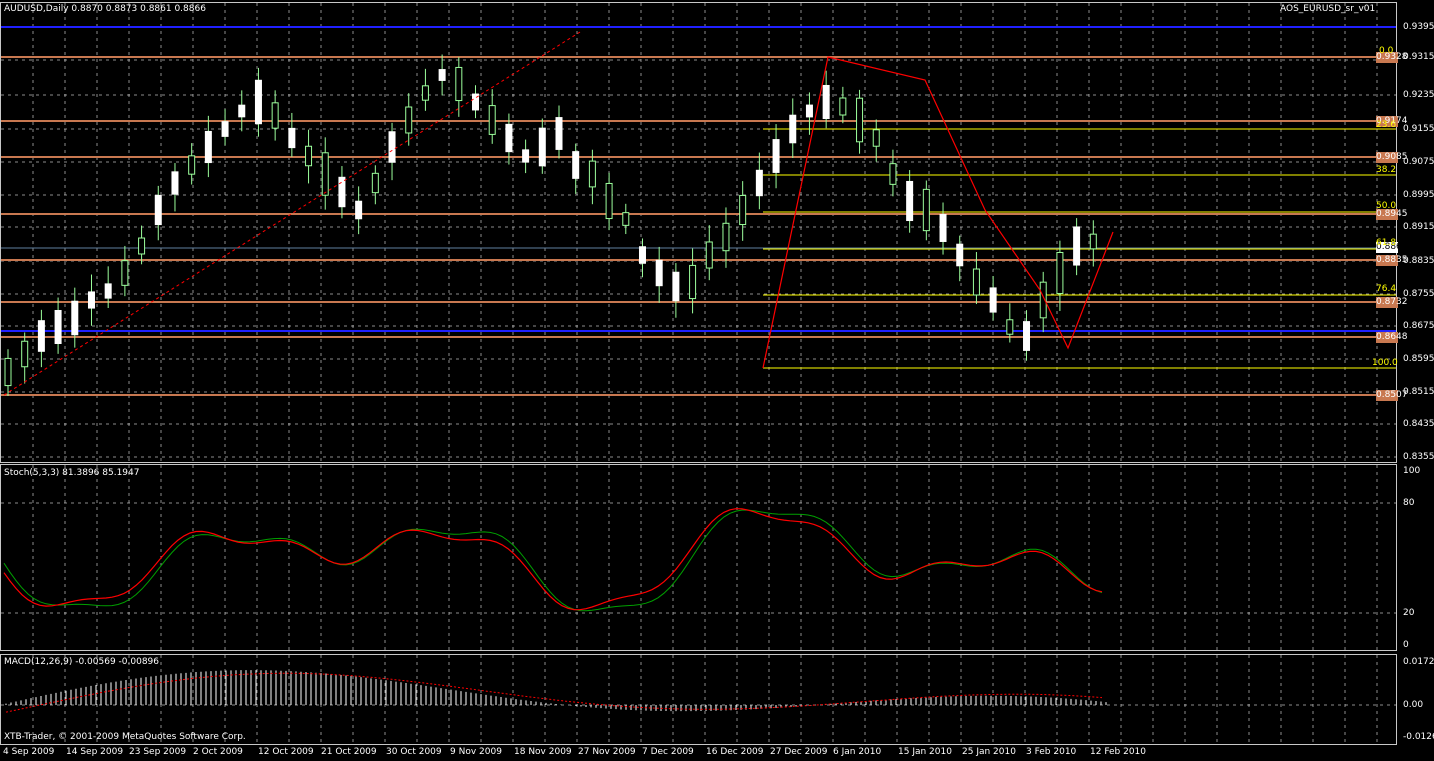 The image size is (1434, 761). I want to click on date-tick: 15 Jan 2010, so click(925, 752).